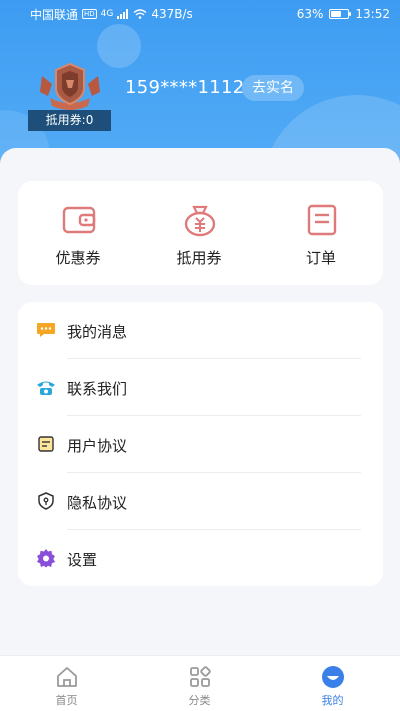  I want to click on battery-percent: 63%, so click(310, 14).